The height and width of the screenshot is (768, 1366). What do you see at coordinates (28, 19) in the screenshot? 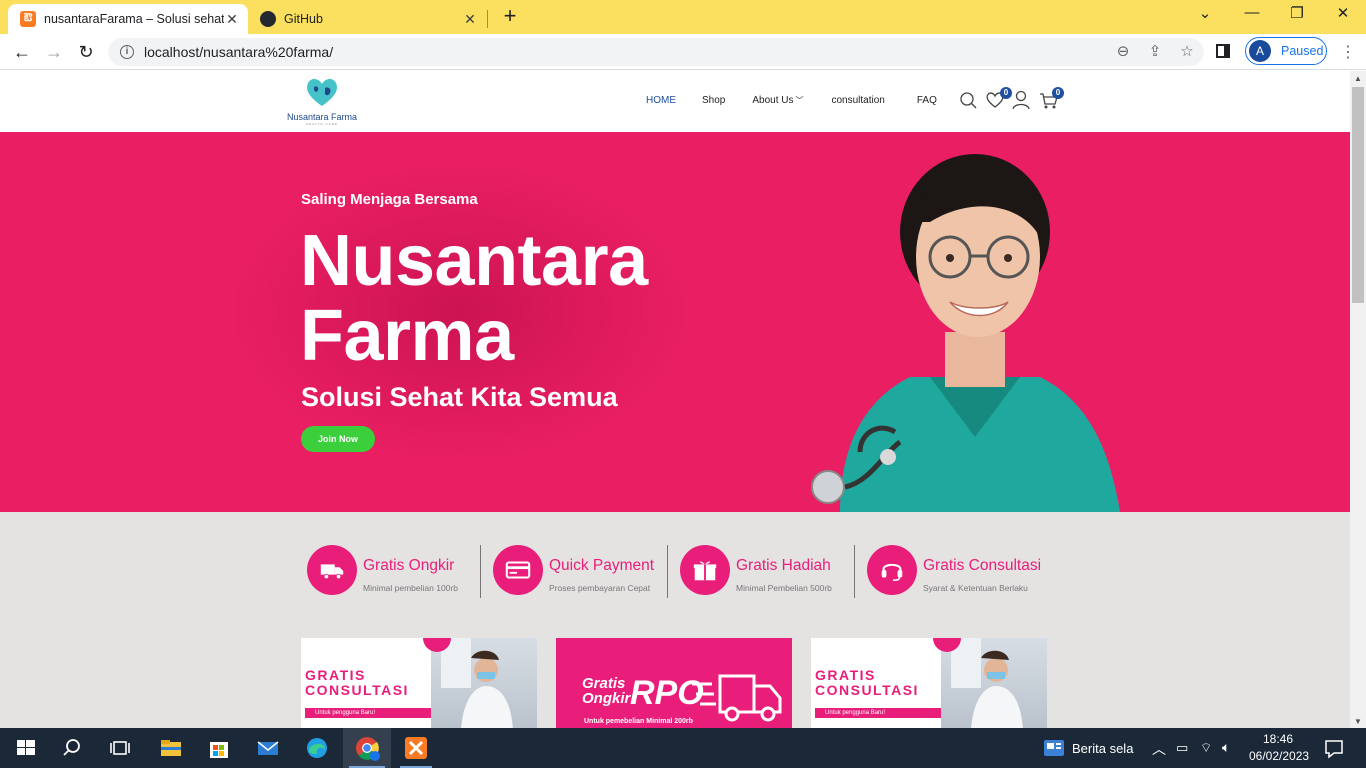
I see `xampp-icon: ఔ` at bounding box center [28, 19].